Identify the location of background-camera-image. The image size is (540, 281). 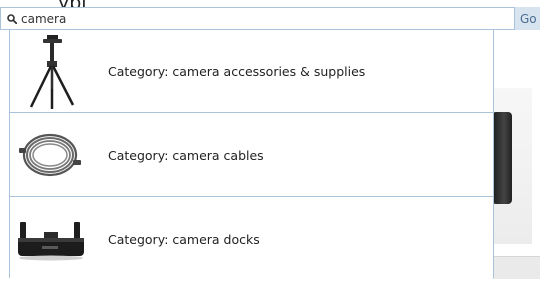
(502, 158).